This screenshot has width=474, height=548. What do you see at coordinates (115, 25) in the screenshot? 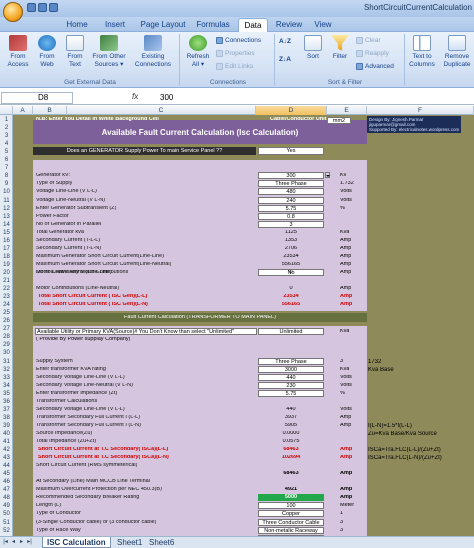
I see `tab-insert: Insert` at bounding box center [115, 25].